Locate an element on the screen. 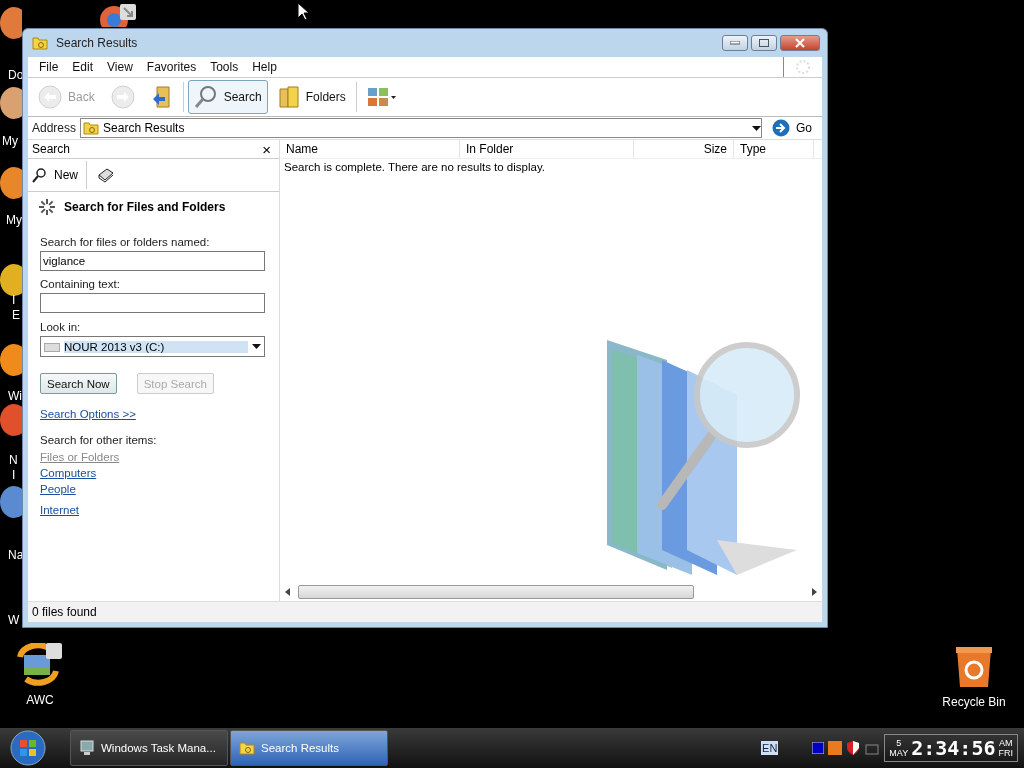  close-icon is located at coordinates (800, 43).